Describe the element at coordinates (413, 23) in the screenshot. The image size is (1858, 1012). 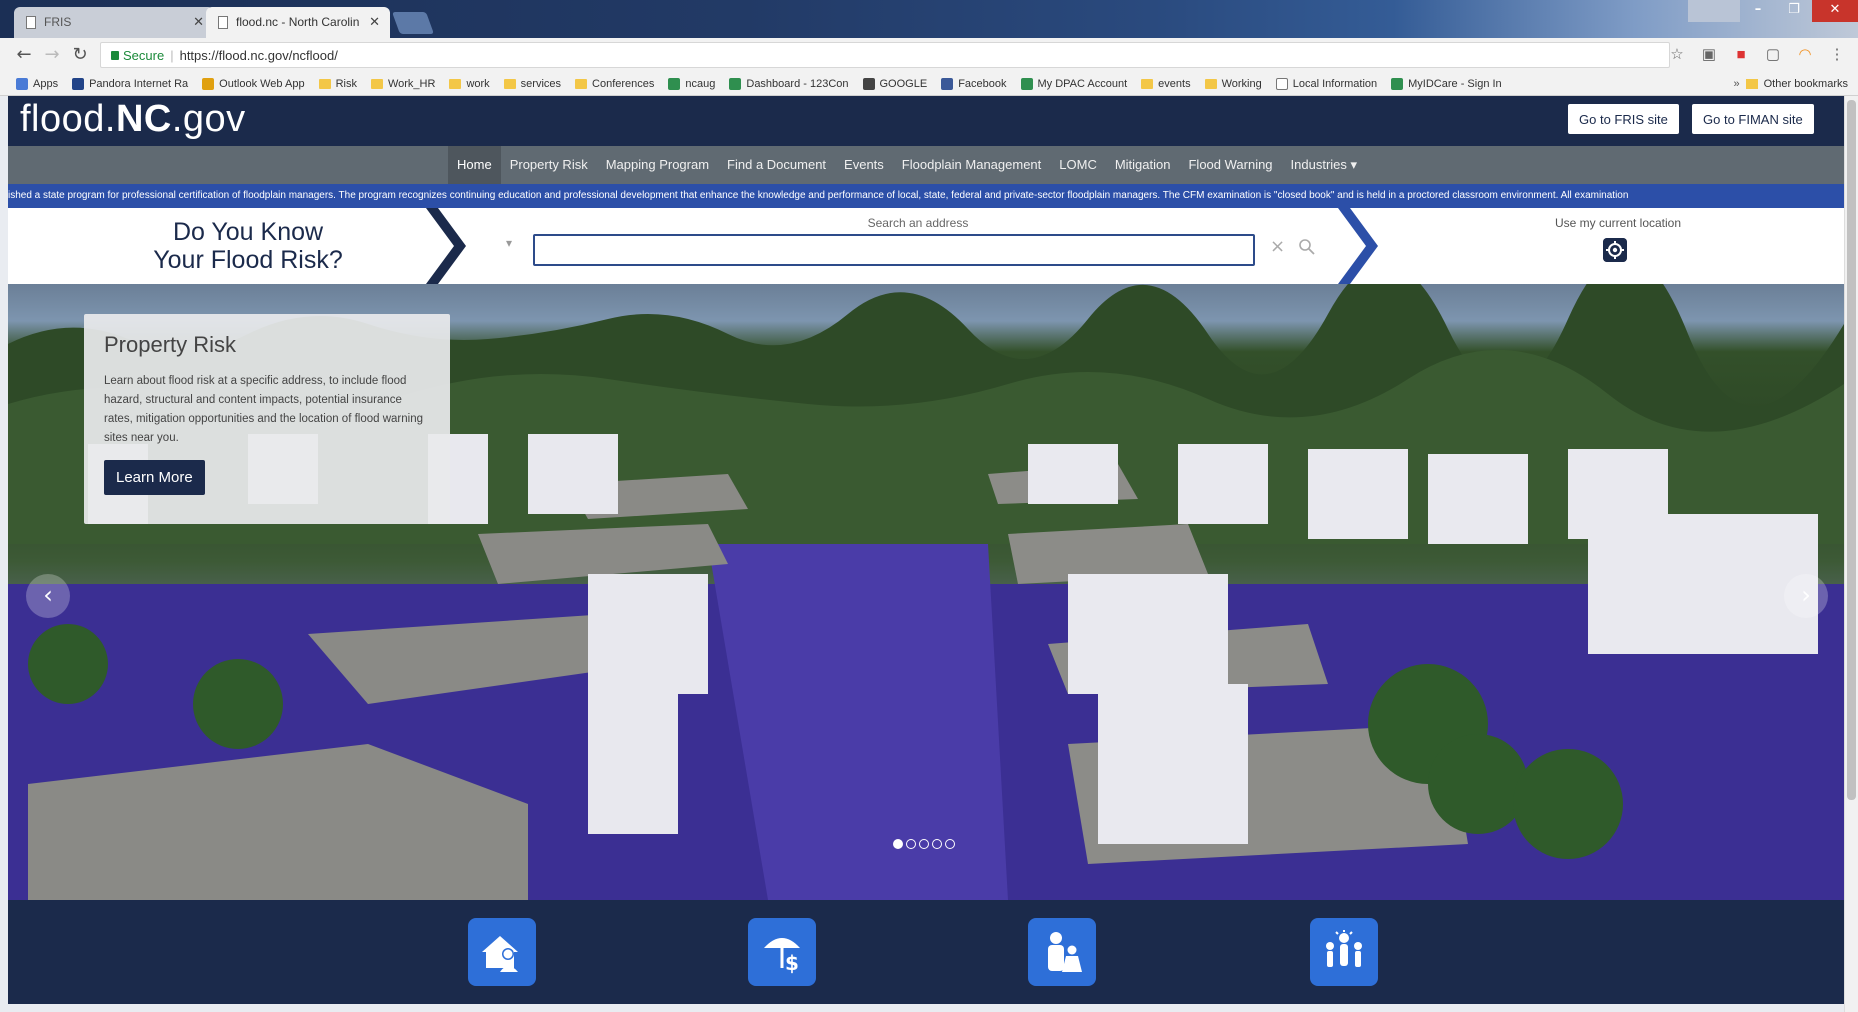
I see `new-tab-button` at that location.